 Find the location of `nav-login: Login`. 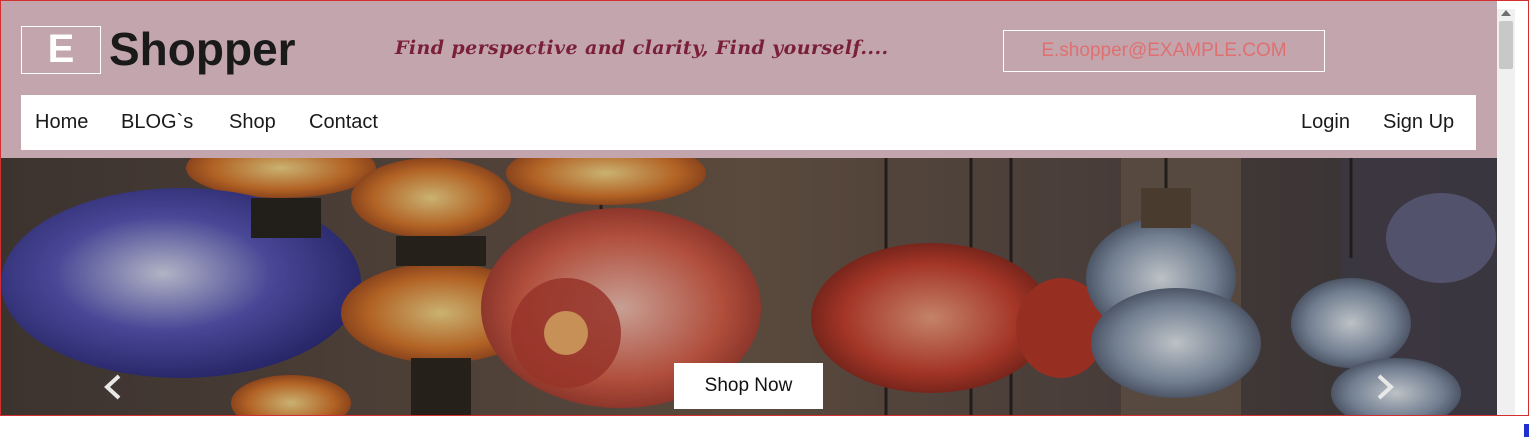

nav-login: Login is located at coordinates (1325, 122).